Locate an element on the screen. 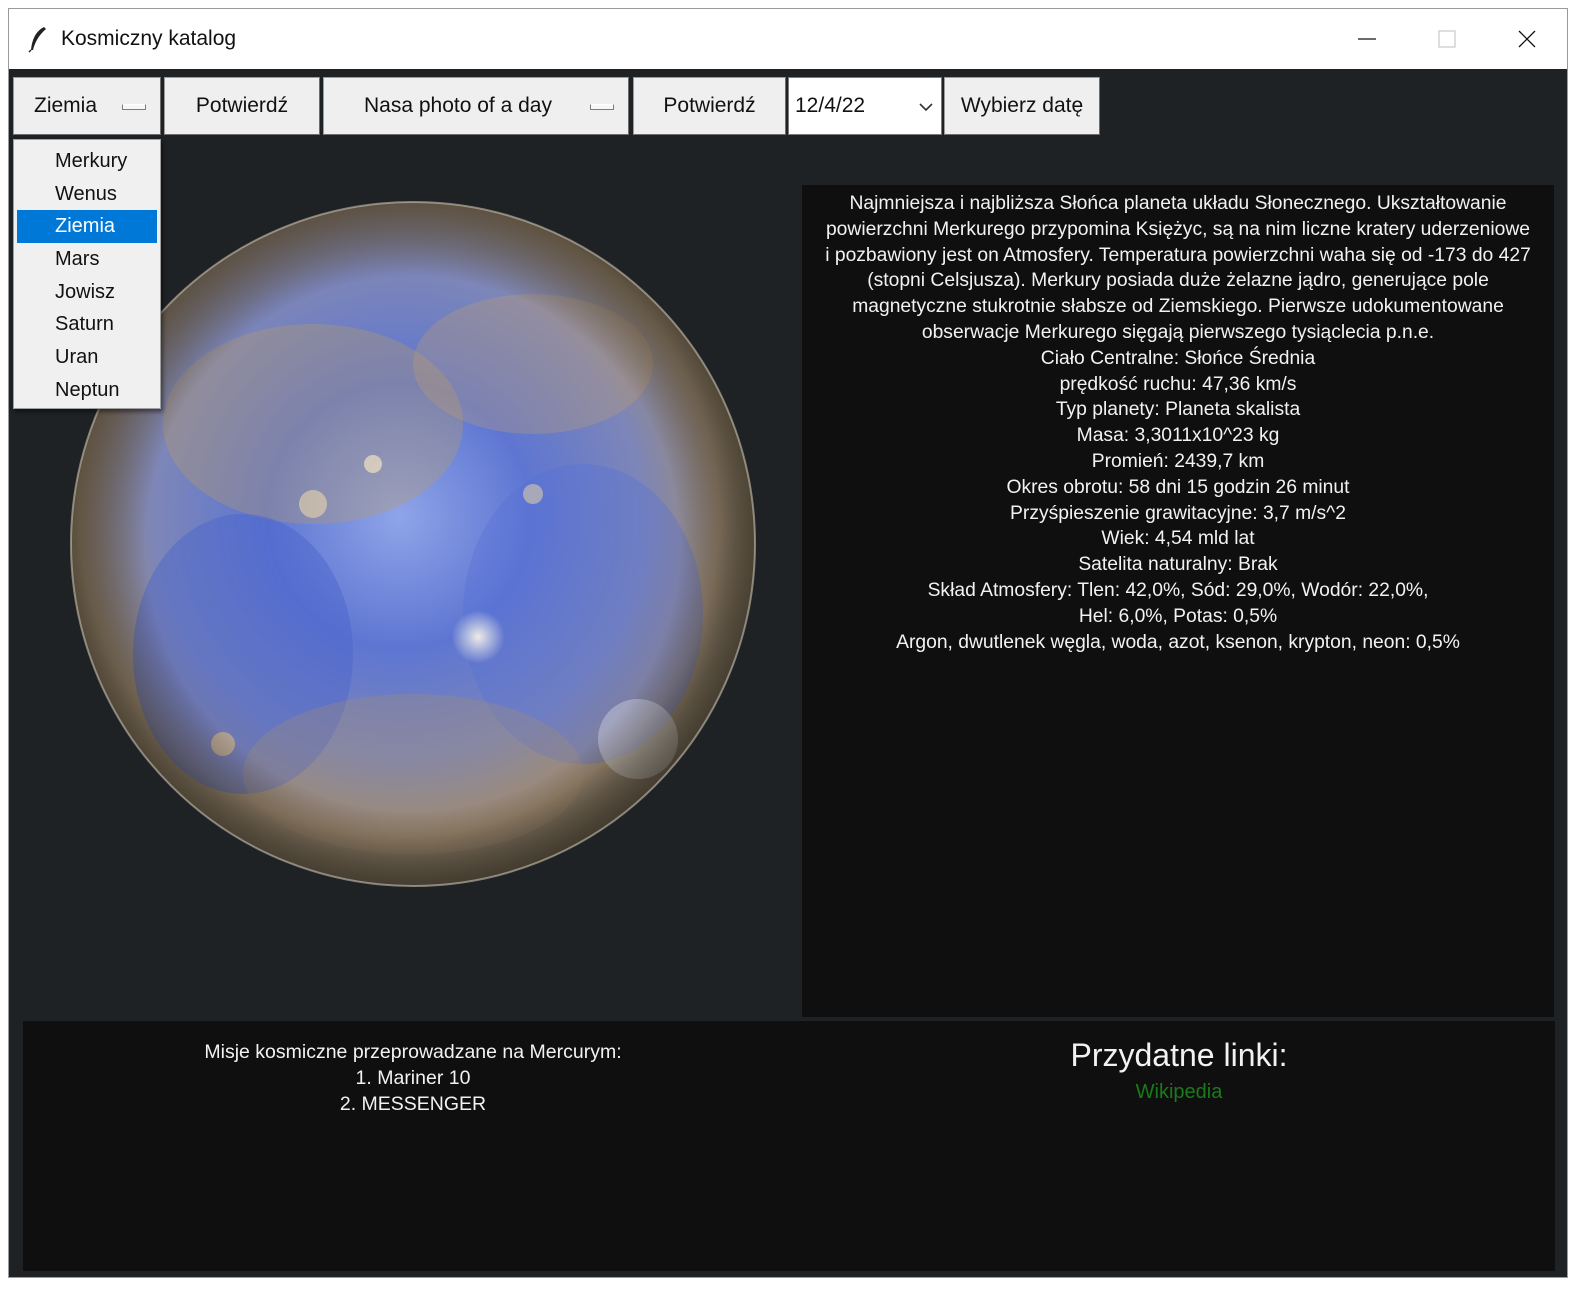 The width and height of the screenshot is (1579, 1290). info-line: Okres obrotu: 58 dni 15 godzin 26 minut is located at coordinates (1178, 487).